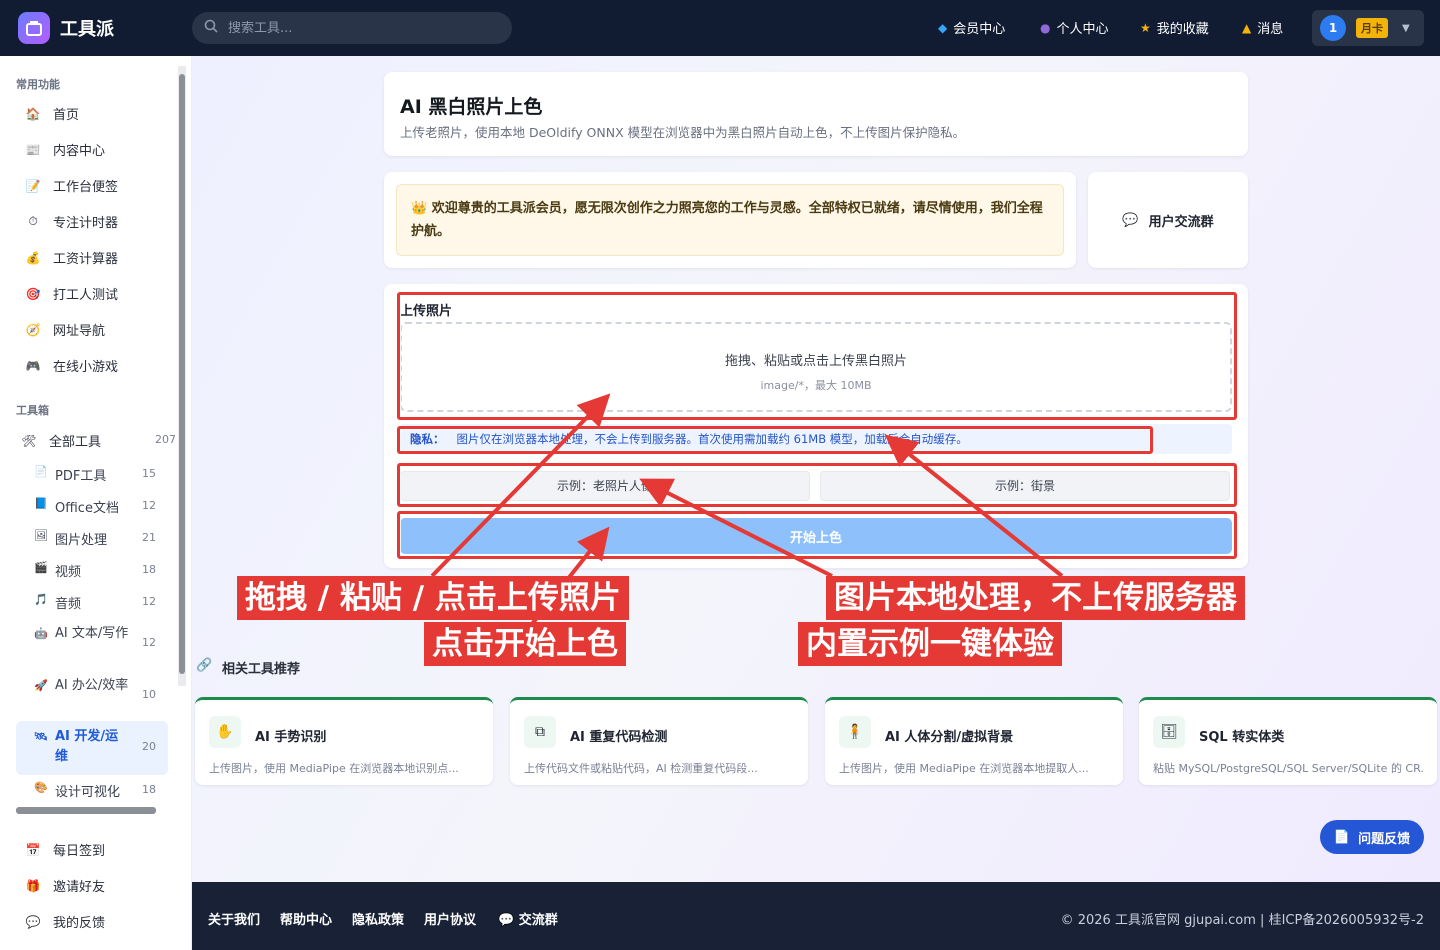 This screenshot has height=950, width=1440. Describe the element at coordinates (71, 221) in the screenshot. I see `sidebar-item-timer: ⏱ 专注计时器` at that location.